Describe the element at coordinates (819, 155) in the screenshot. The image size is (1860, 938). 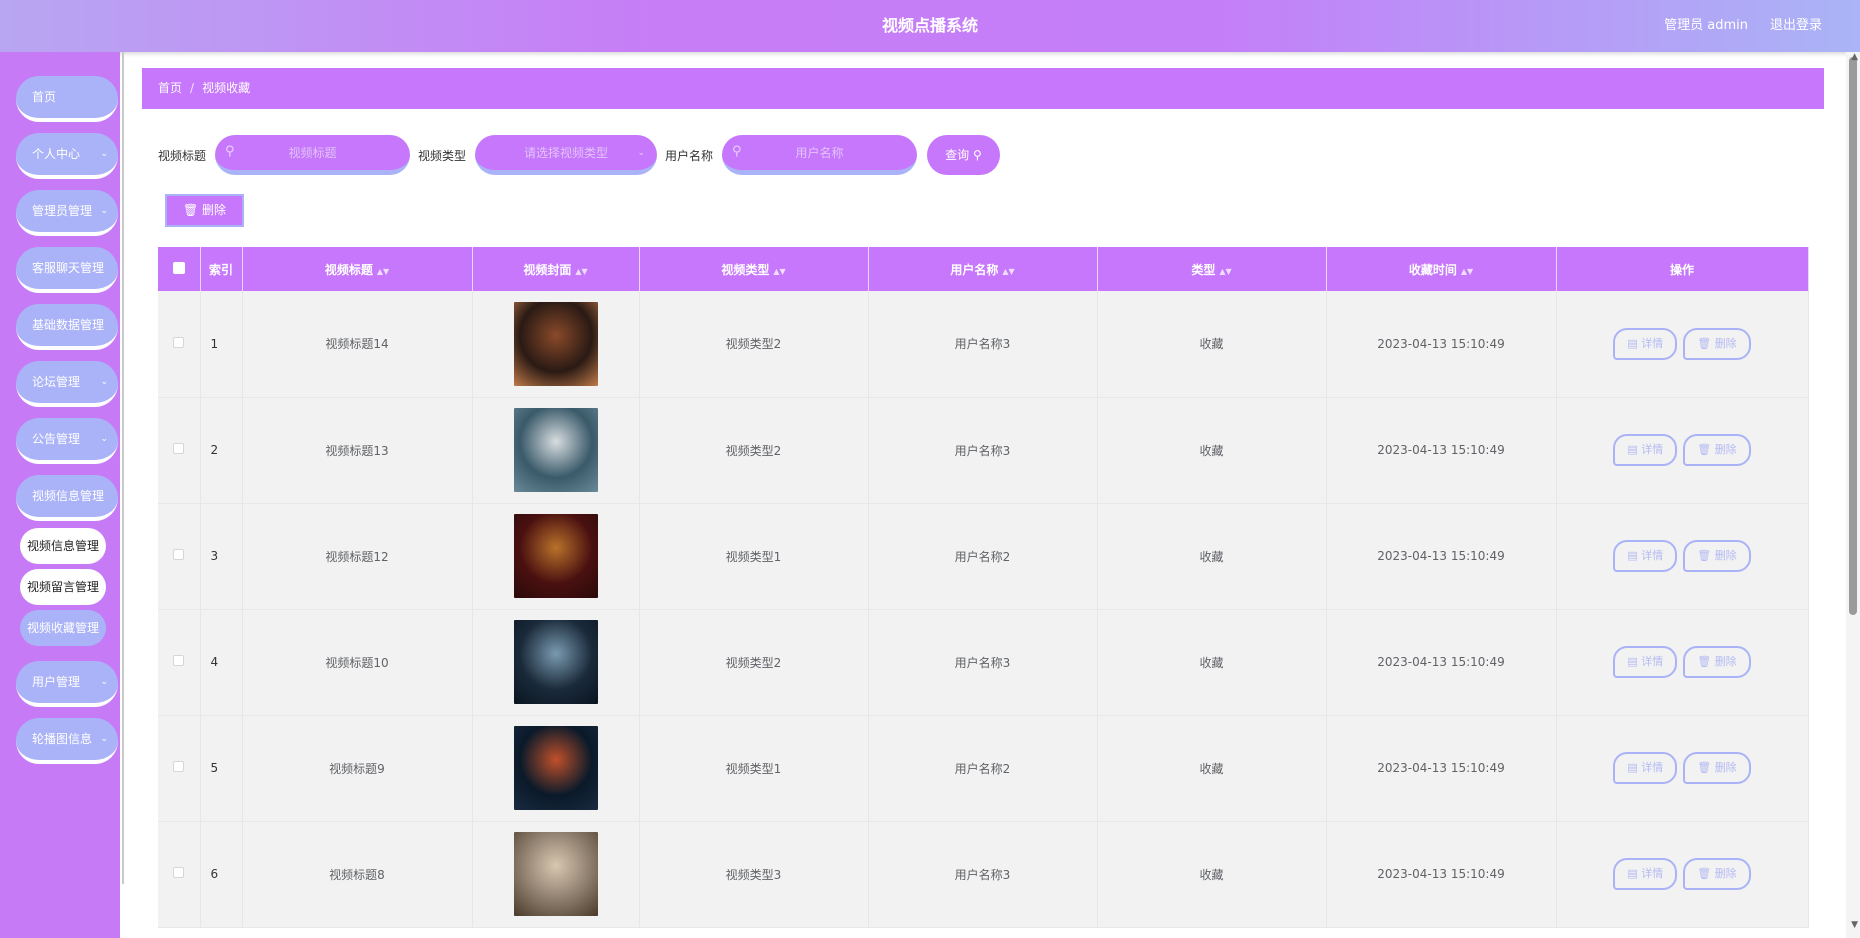
I see `user-search-input: ⚲ 用户名称` at that location.